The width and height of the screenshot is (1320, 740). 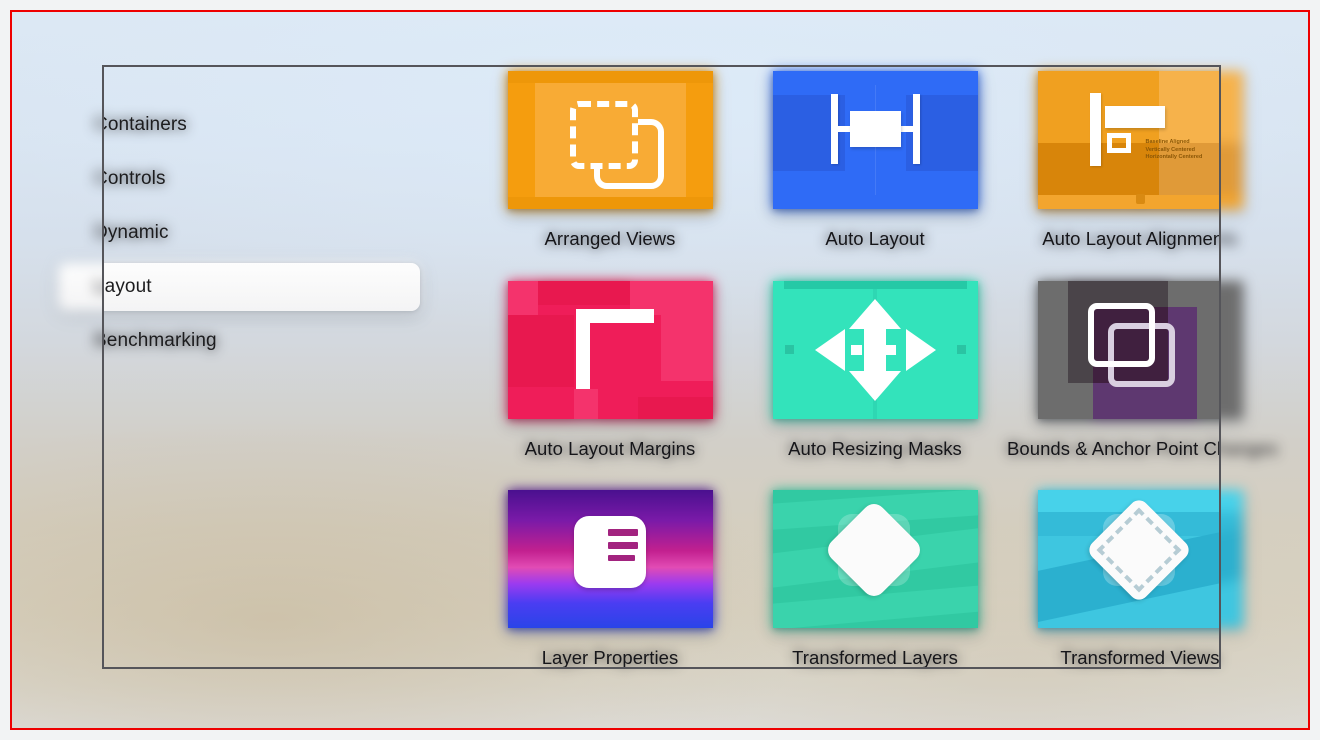 I want to click on overlapping-squares-icon, so click(x=1128, y=350).